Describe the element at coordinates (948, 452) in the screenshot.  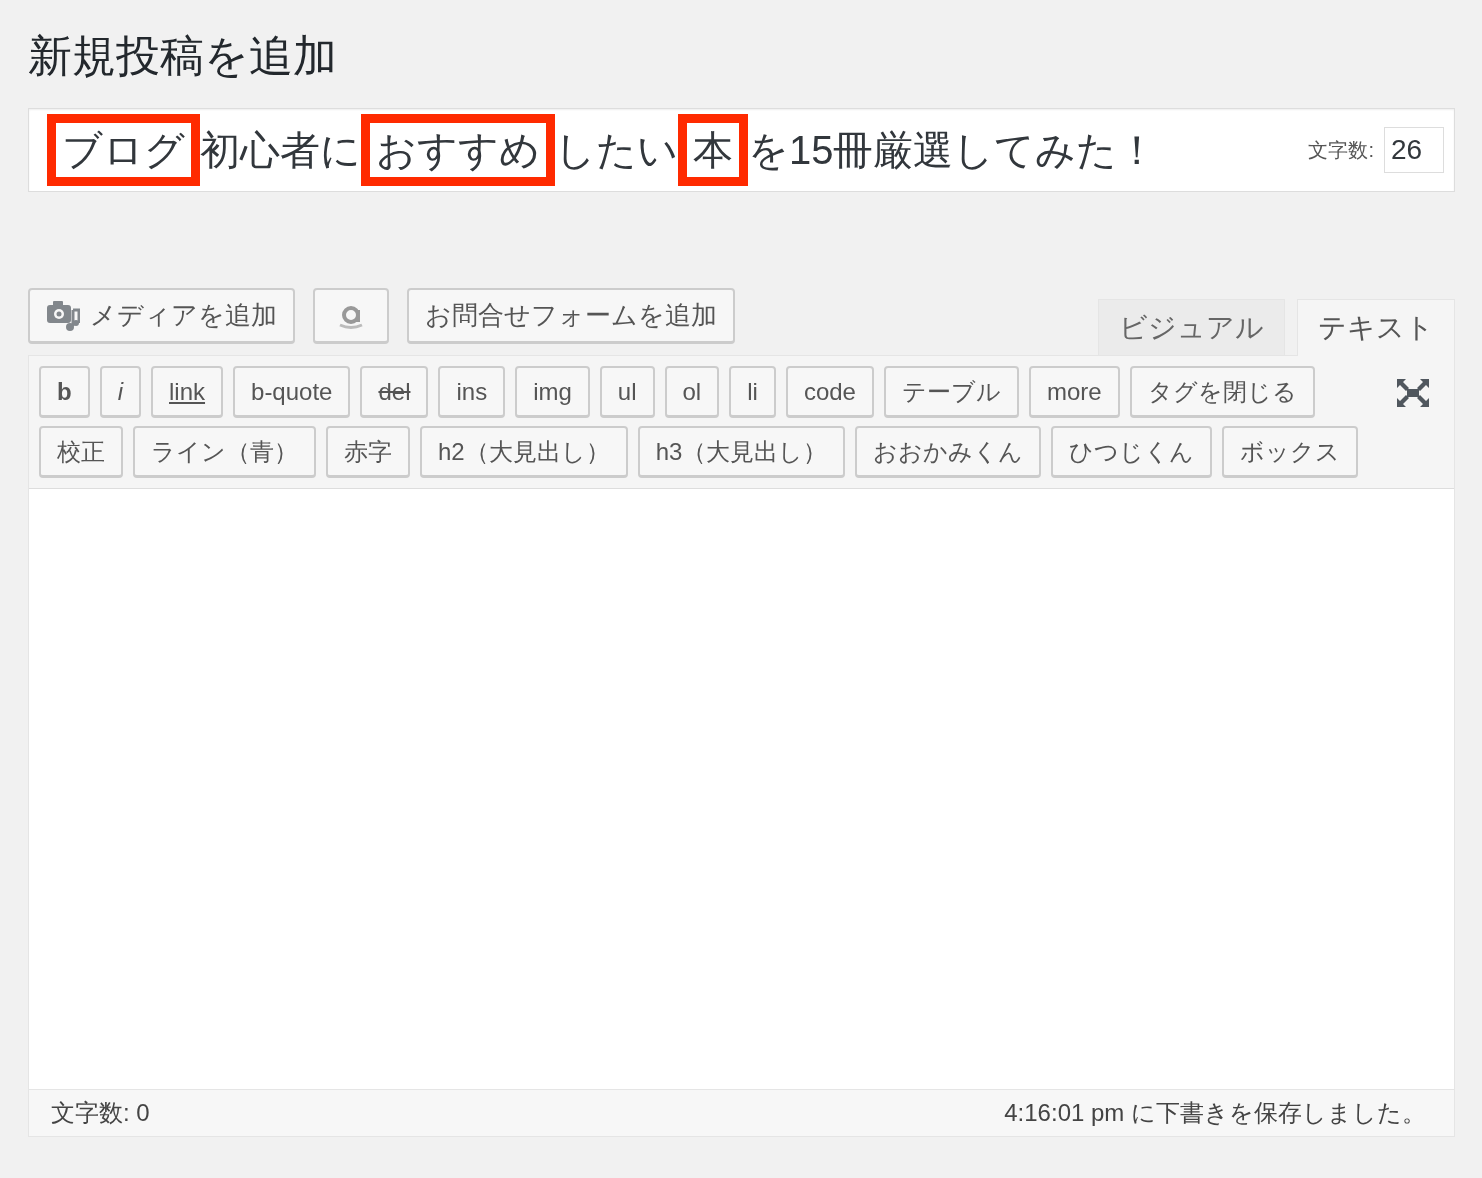
I see `quicktag-button: おおかみくん` at that location.